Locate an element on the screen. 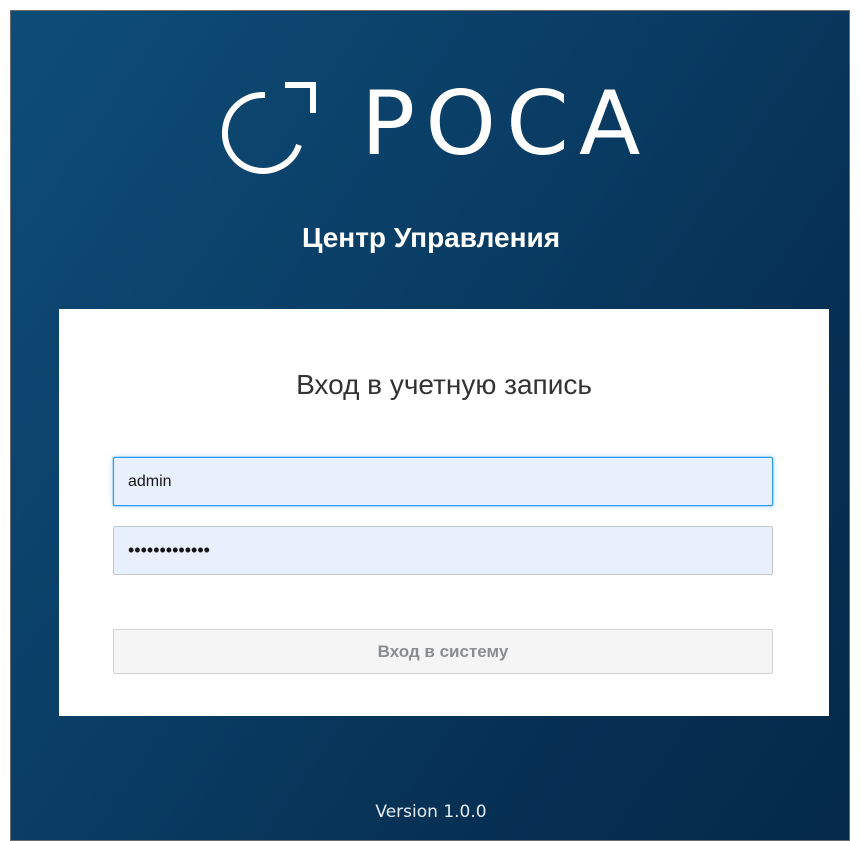  login-title: Вход в учетную запись is located at coordinates (444, 384).